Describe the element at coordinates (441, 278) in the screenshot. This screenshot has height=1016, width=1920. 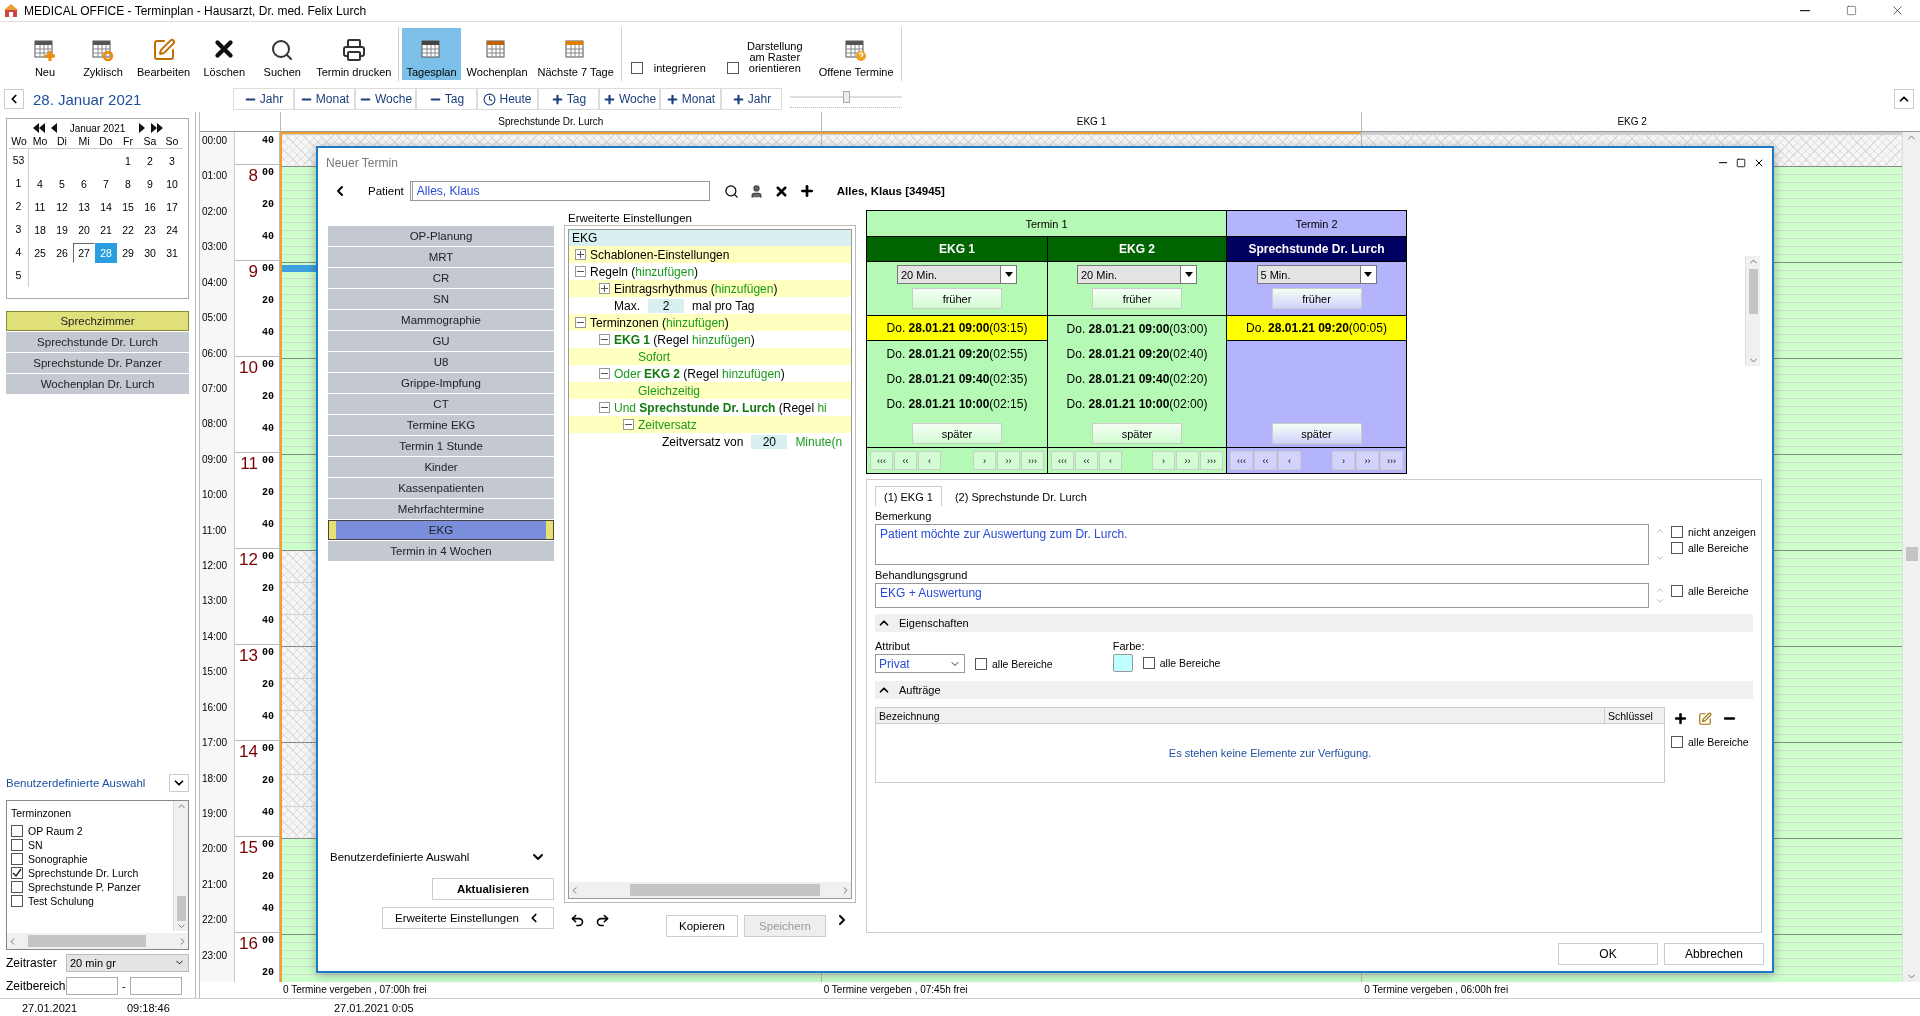
I see `template-item: CR` at that location.